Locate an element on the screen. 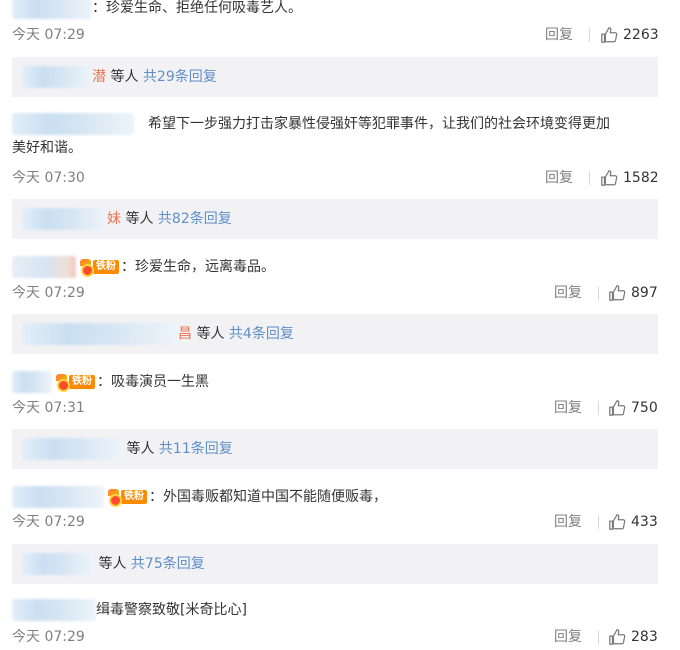 The image size is (680, 650). like-button: 1582 is located at coordinates (629, 178).